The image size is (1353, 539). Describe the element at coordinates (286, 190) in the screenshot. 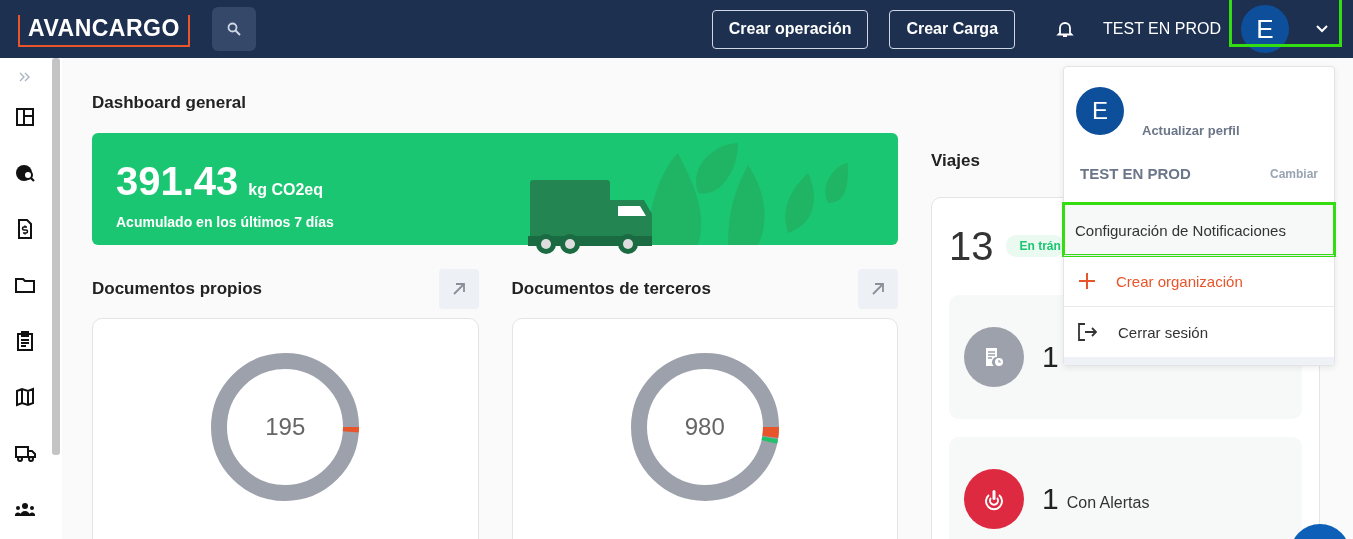

I see `emissions-unit: kg CO2eq` at that location.